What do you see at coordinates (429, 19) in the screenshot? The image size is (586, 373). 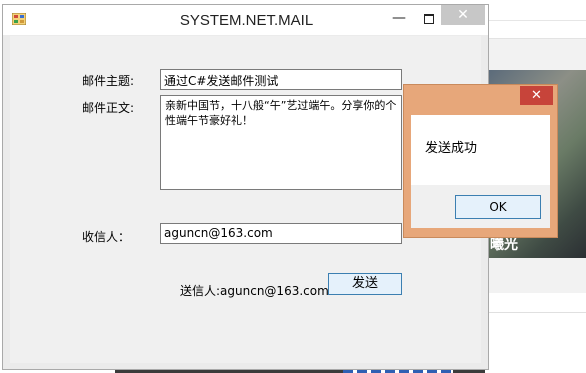 I see `maximize-button` at bounding box center [429, 19].